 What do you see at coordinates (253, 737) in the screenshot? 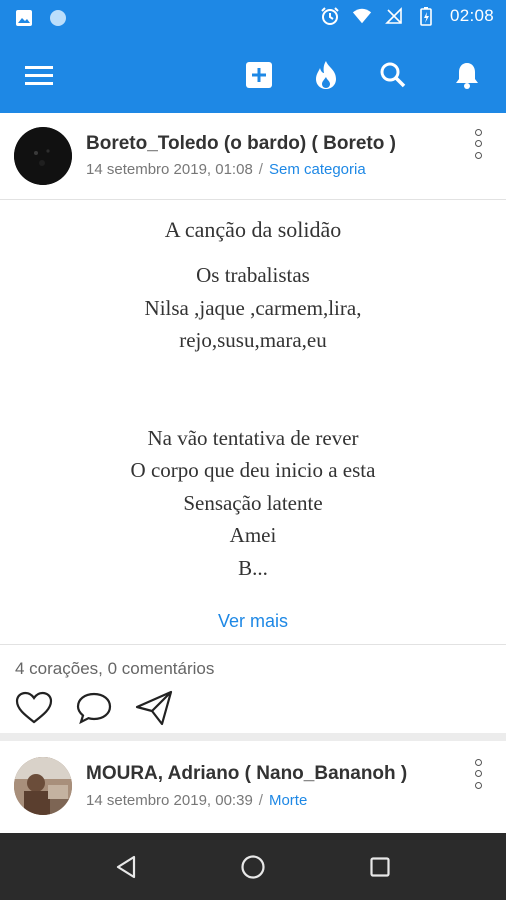
I see `post-separator` at bounding box center [253, 737].